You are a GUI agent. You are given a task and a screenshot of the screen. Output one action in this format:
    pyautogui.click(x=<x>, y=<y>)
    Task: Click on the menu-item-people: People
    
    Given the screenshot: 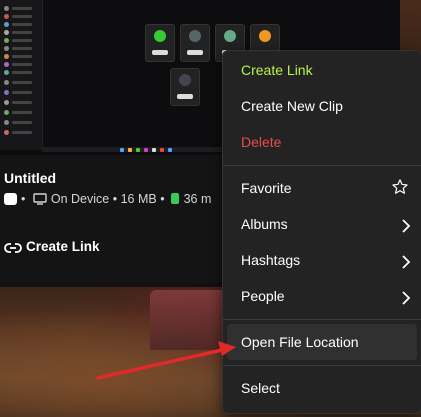 What is the action you would take?
    pyautogui.click(x=263, y=296)
    